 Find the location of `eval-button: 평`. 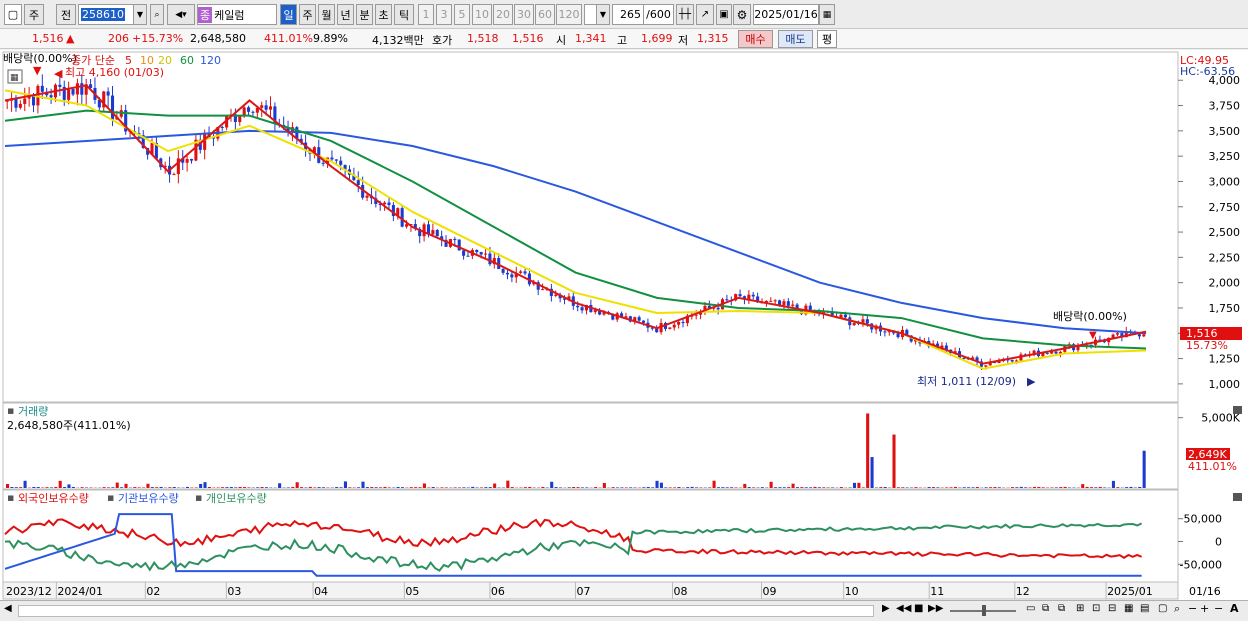

eval-button: 평 is located at coordinates (827, 39).